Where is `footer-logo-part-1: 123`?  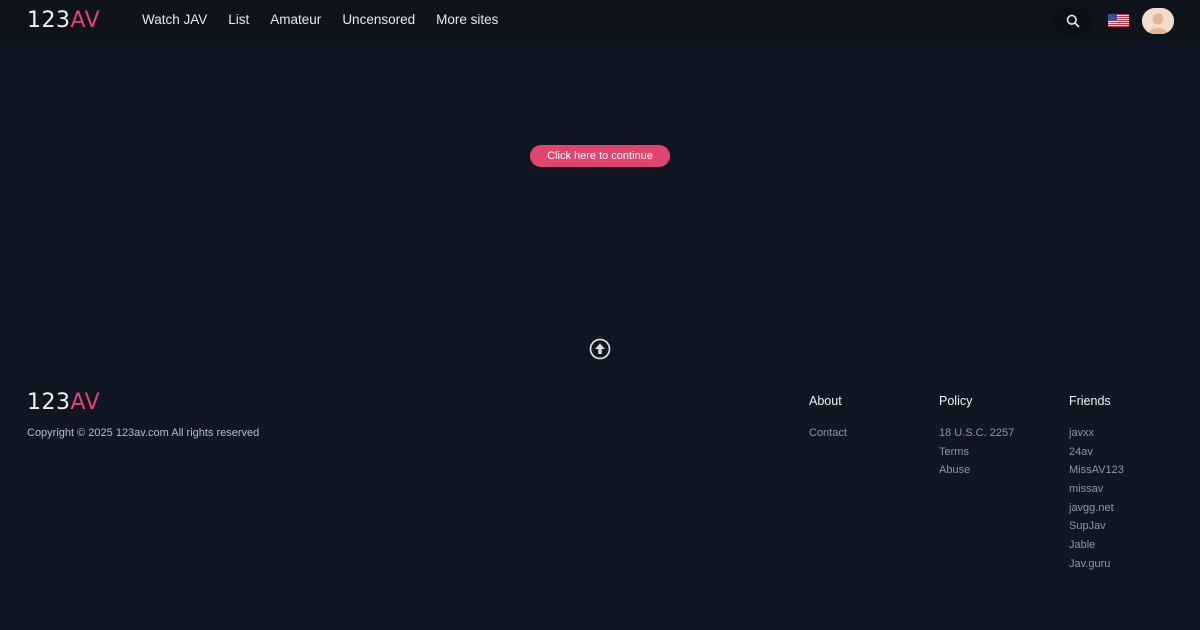 footer-logo-part-1: 123 is located at coordinates (49, 402).